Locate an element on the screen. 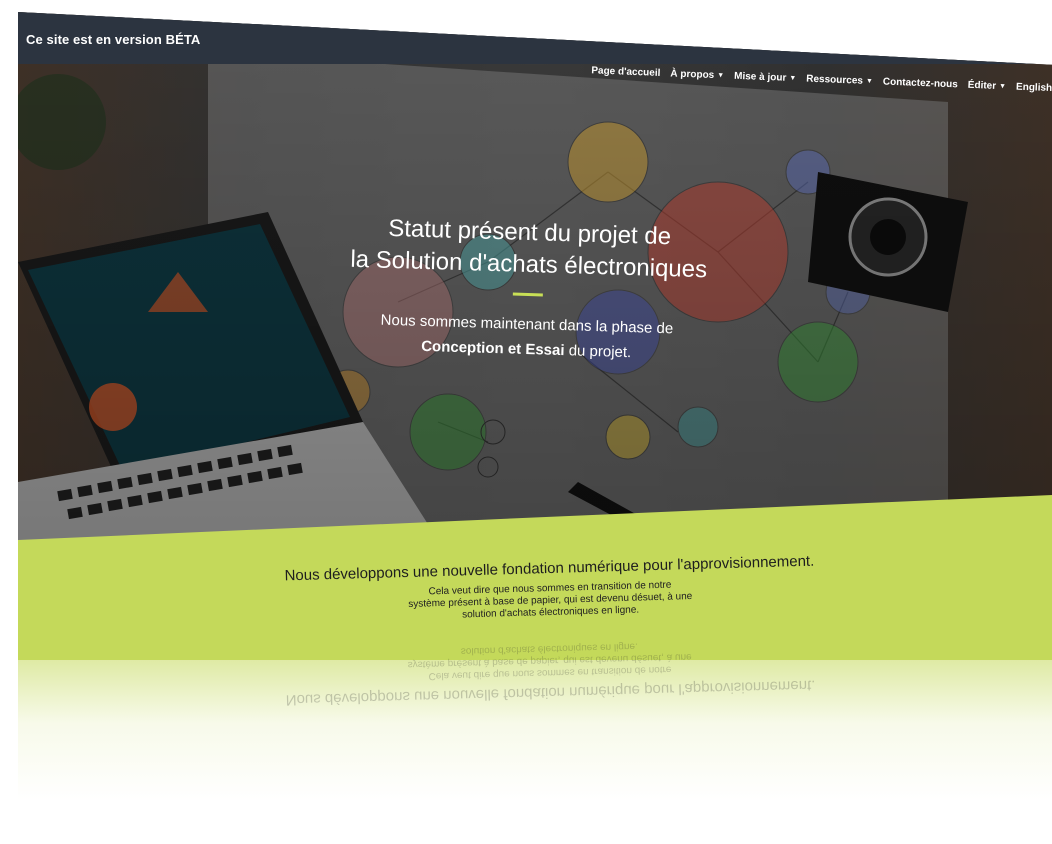 Image resolution: width=1052 pixels, height=844 pixels. nav-item-resources: Ressources ▼ is located at coordinates (839, 80).